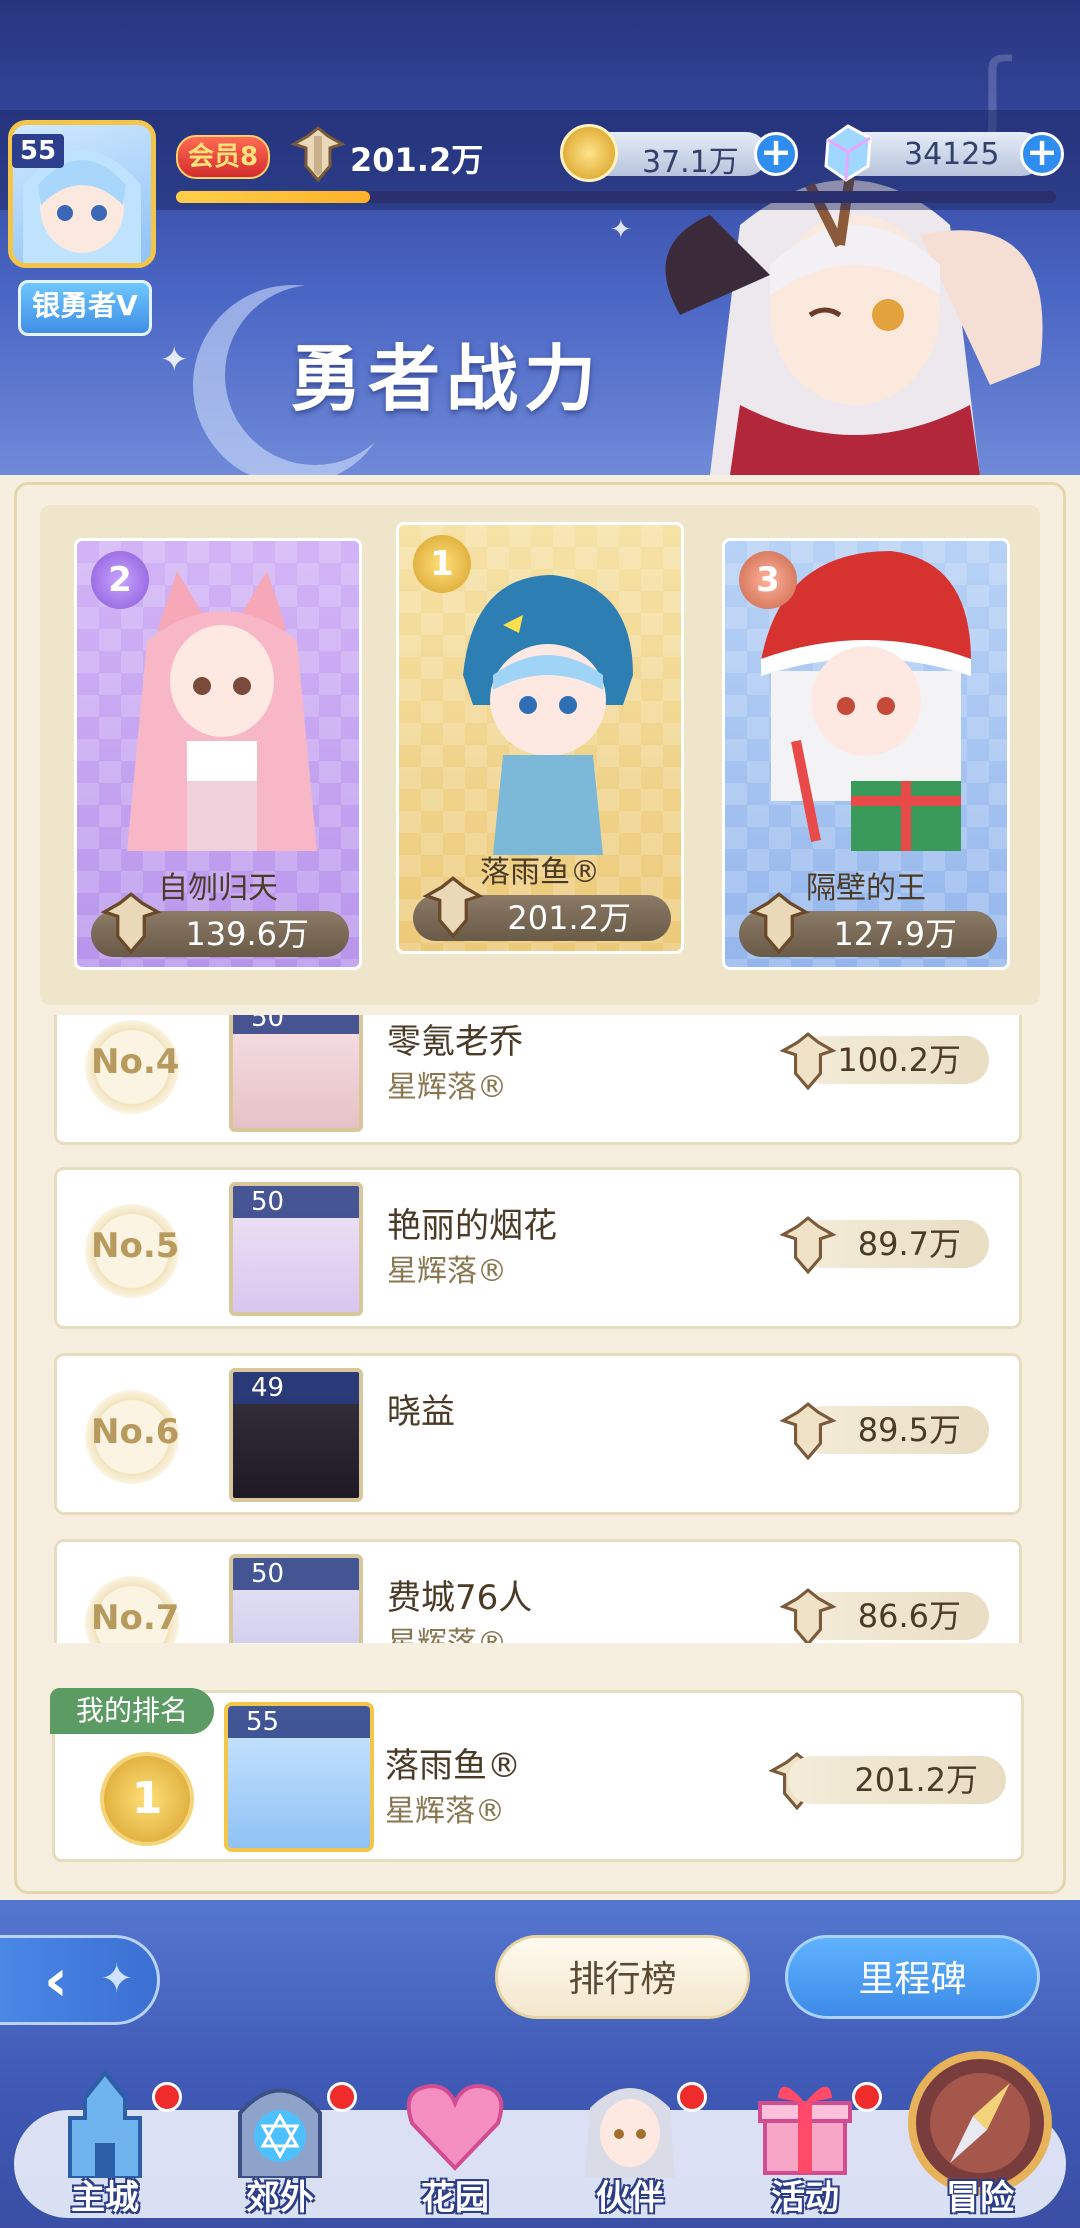  Describe the element at coordinates (776, 154) in the screenshot. I see `add-gold-button: +` at that location.